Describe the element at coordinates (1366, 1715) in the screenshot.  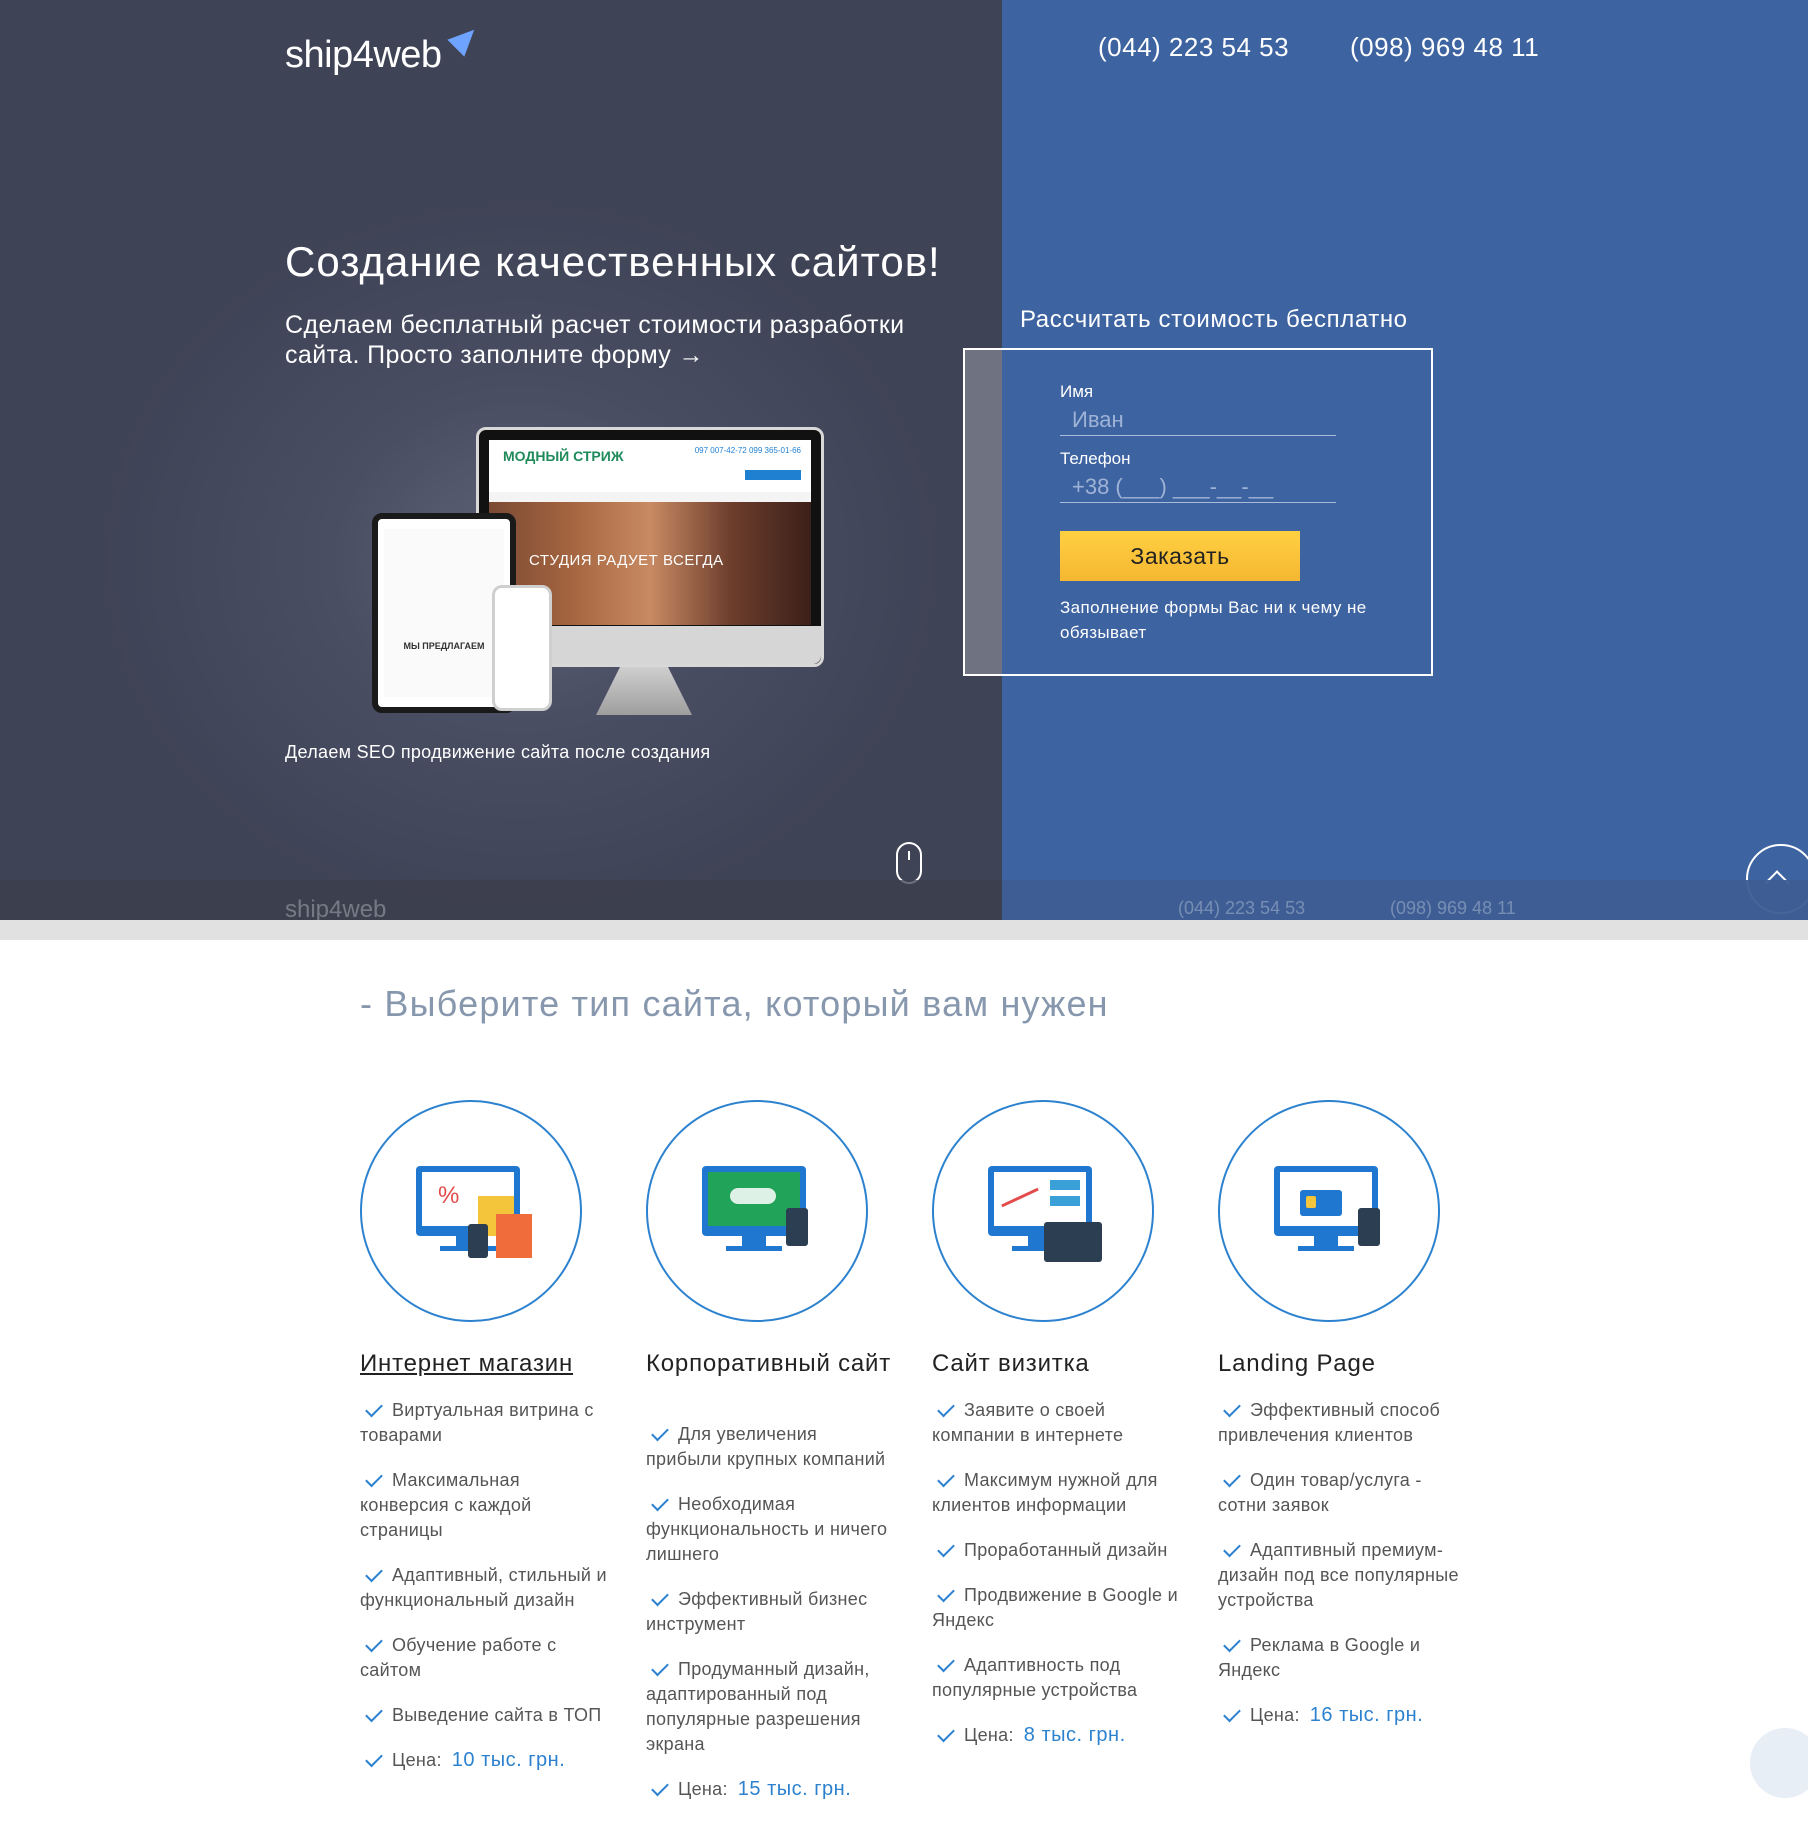
I see `price-value: 16 тыс. грн.` at that location.